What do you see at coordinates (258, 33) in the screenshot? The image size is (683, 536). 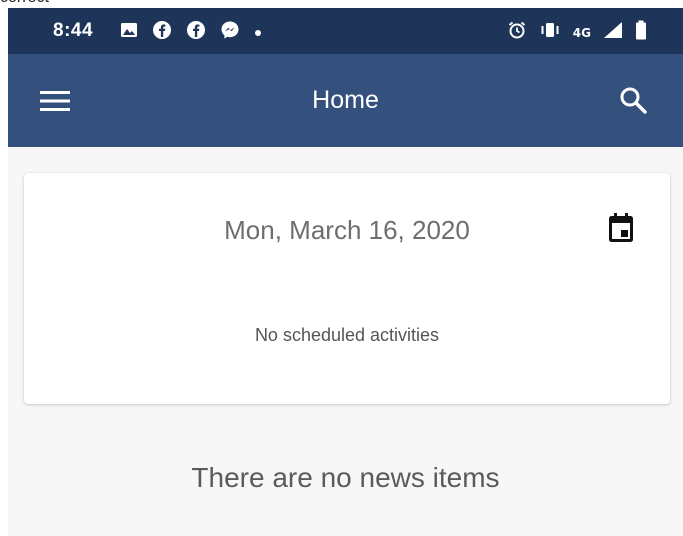 I see `dot-icon` at bounding box center [258, 33].